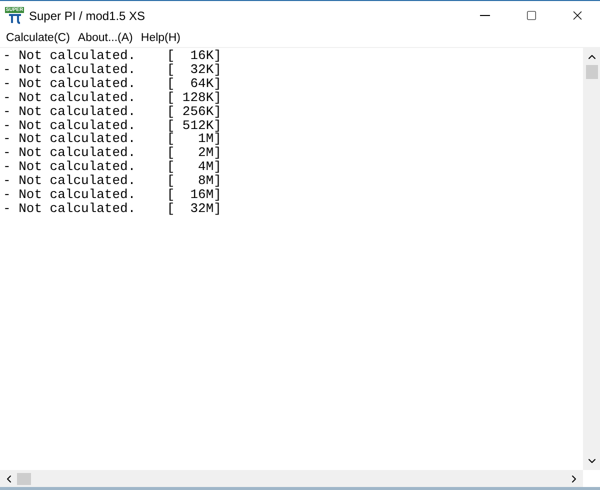  What do you see at coordinates (112, 111) in the screenshot?
I see `output-line: - Not calculated. [ 256K]` at bounding box center [112, 111].